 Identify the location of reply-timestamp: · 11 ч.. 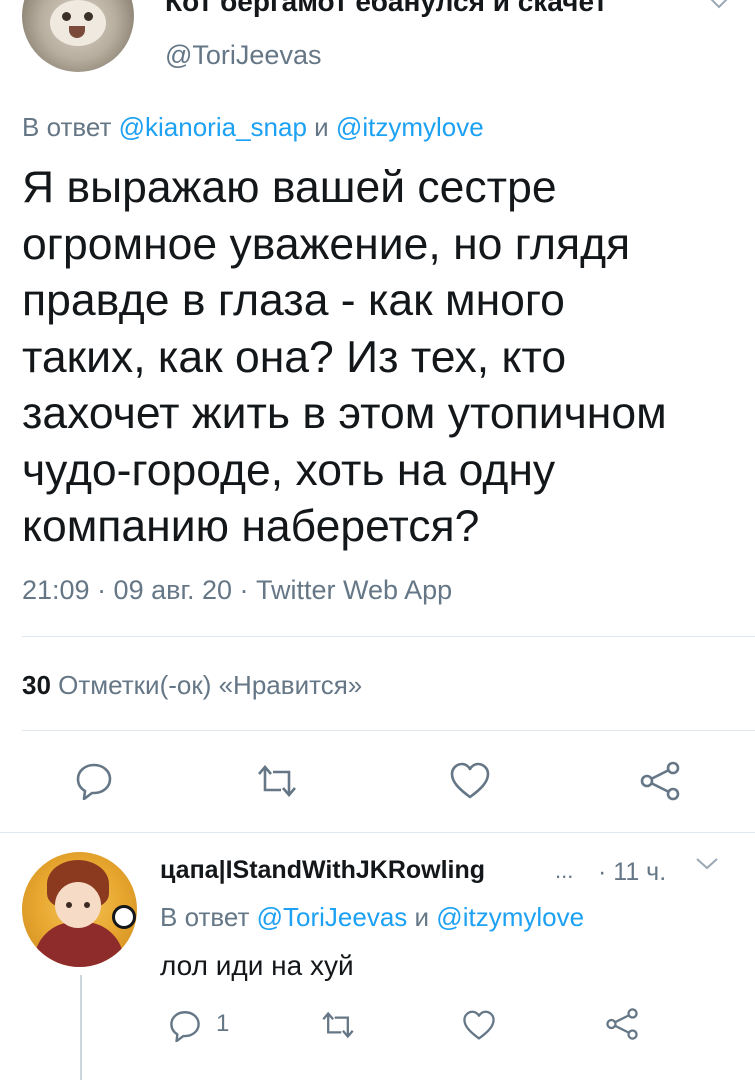
(632, 872).